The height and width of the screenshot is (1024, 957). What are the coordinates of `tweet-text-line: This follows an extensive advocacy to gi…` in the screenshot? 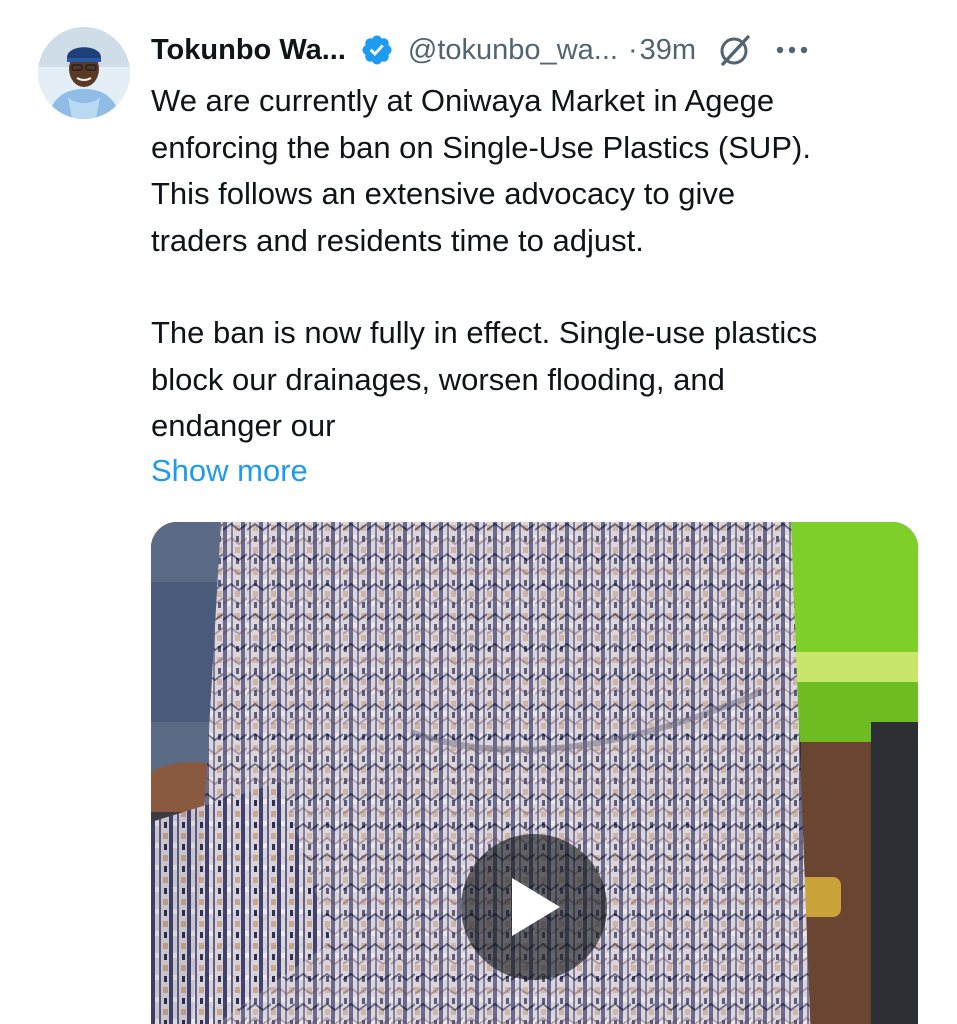 It's located at (443, 193).